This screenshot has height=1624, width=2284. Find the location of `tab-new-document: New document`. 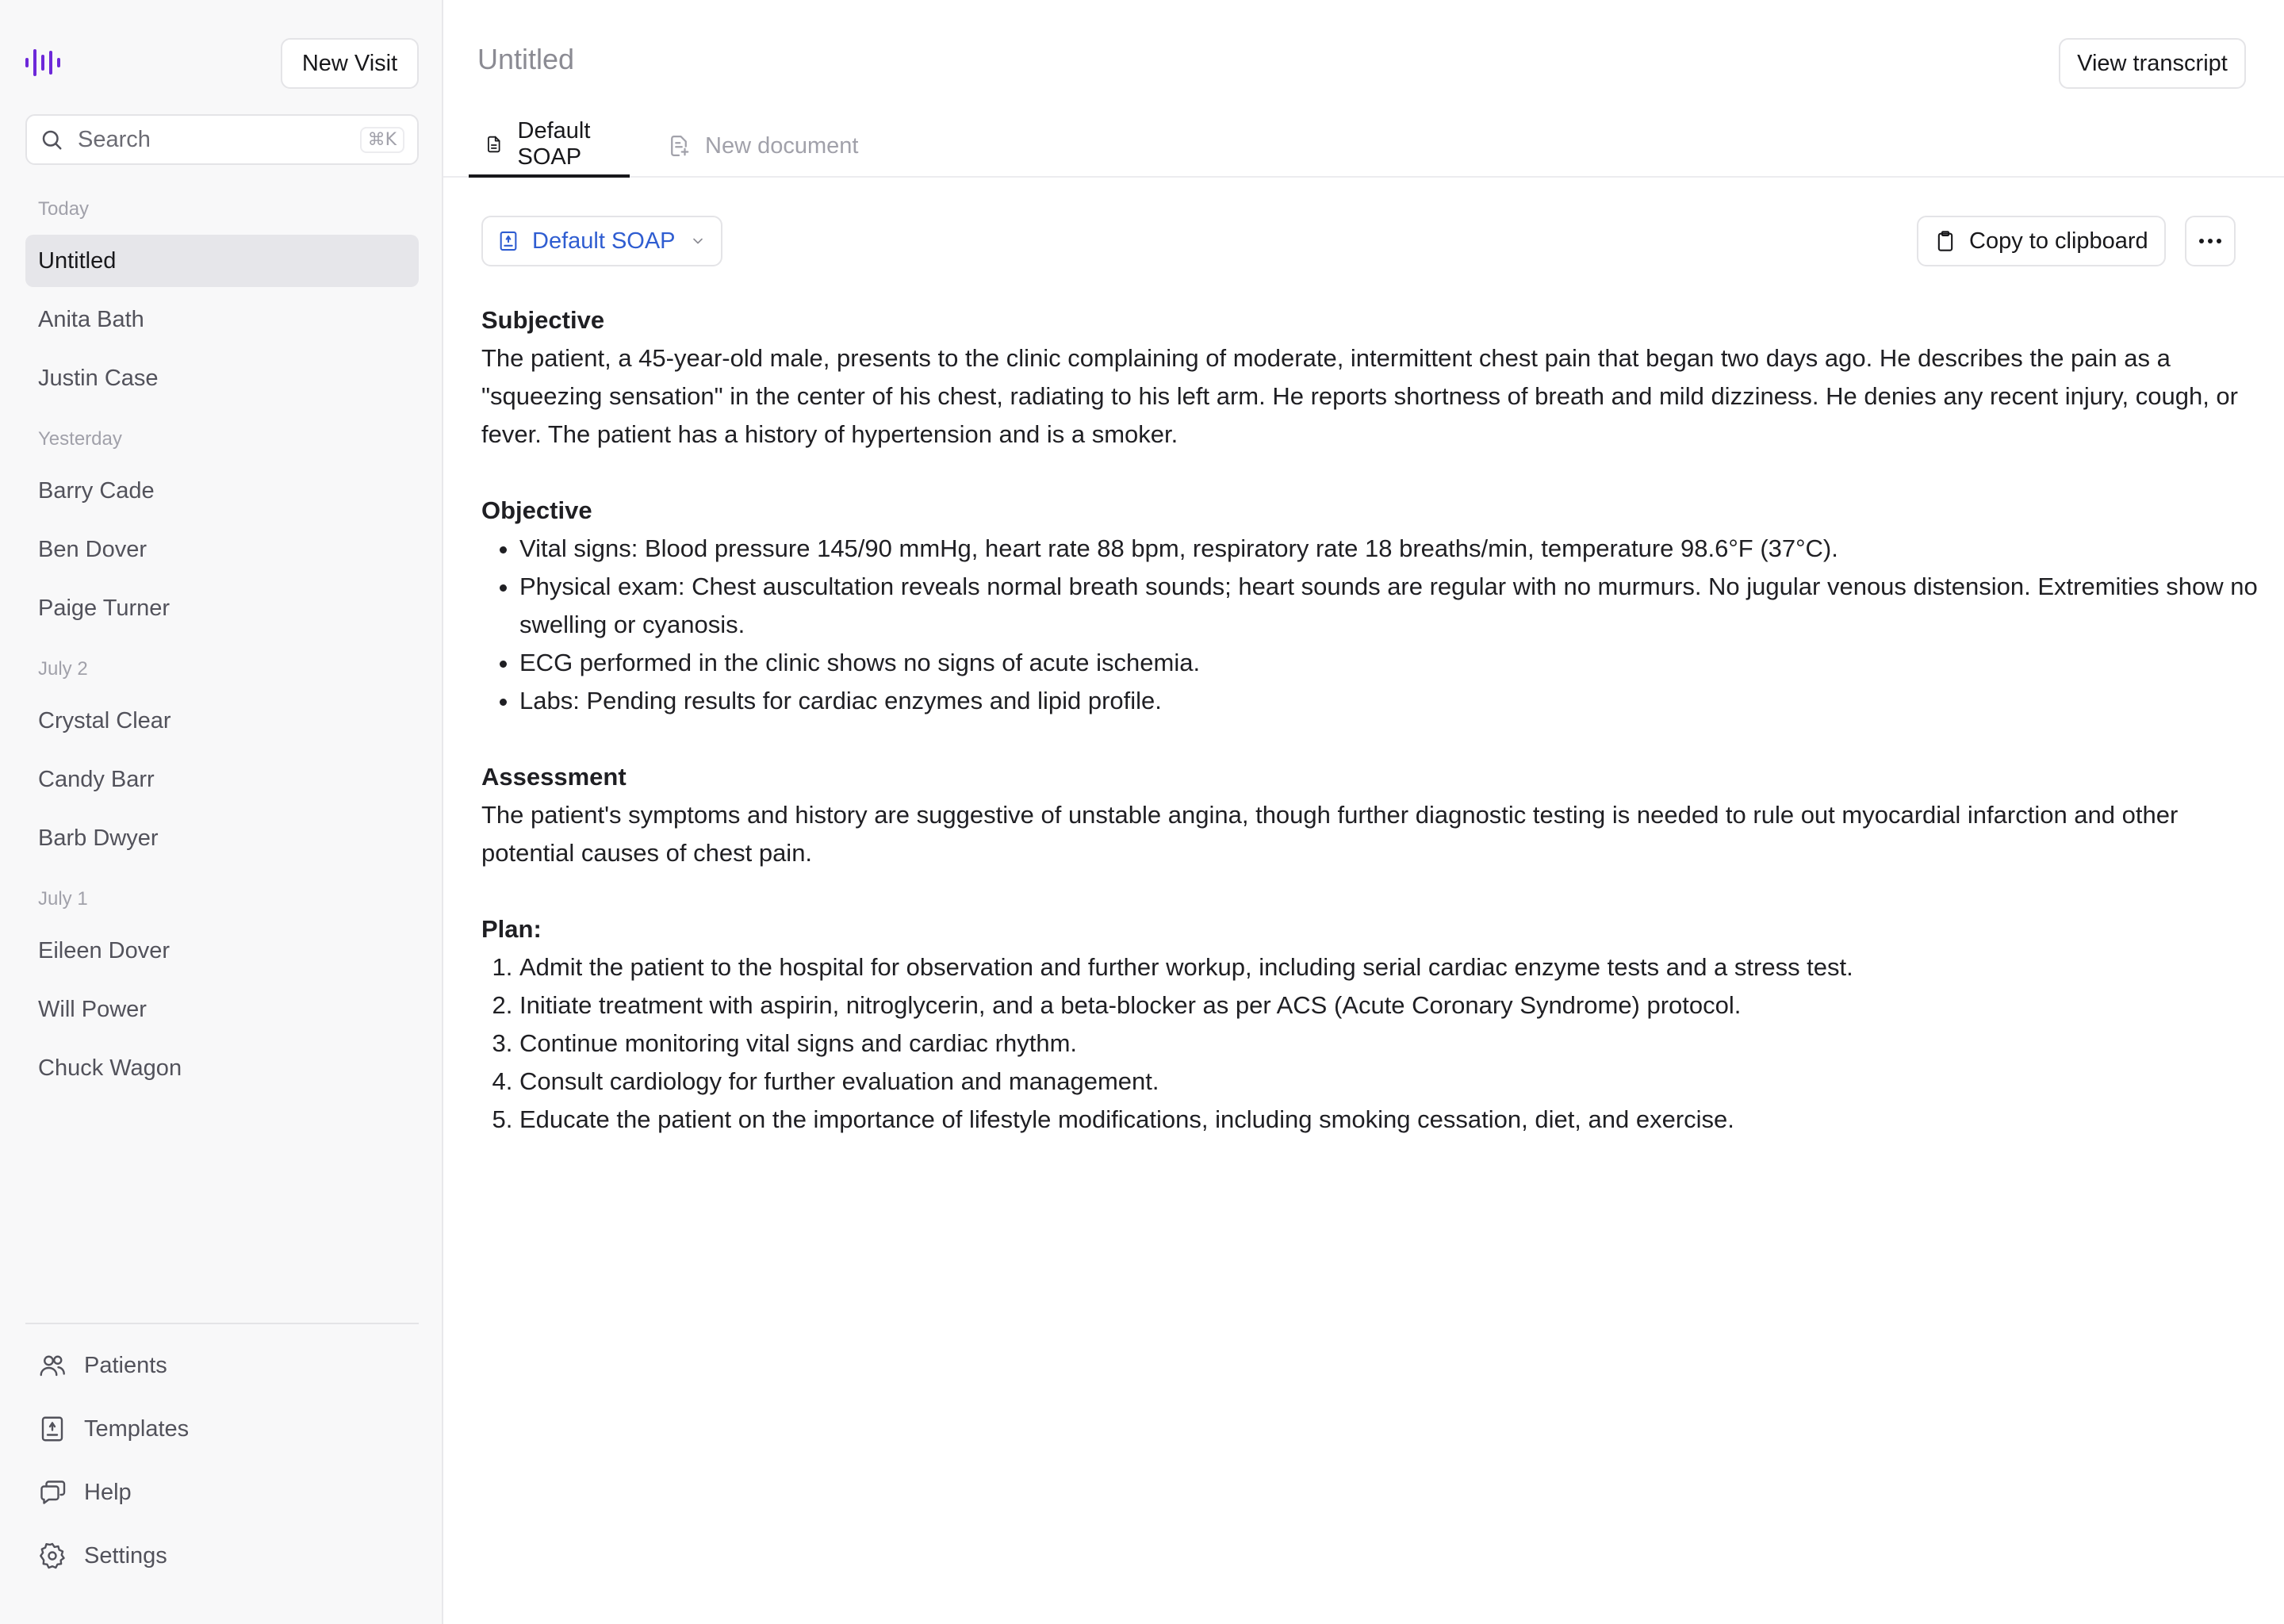

tab-new-document: New document is located at coordinates (762, 146).